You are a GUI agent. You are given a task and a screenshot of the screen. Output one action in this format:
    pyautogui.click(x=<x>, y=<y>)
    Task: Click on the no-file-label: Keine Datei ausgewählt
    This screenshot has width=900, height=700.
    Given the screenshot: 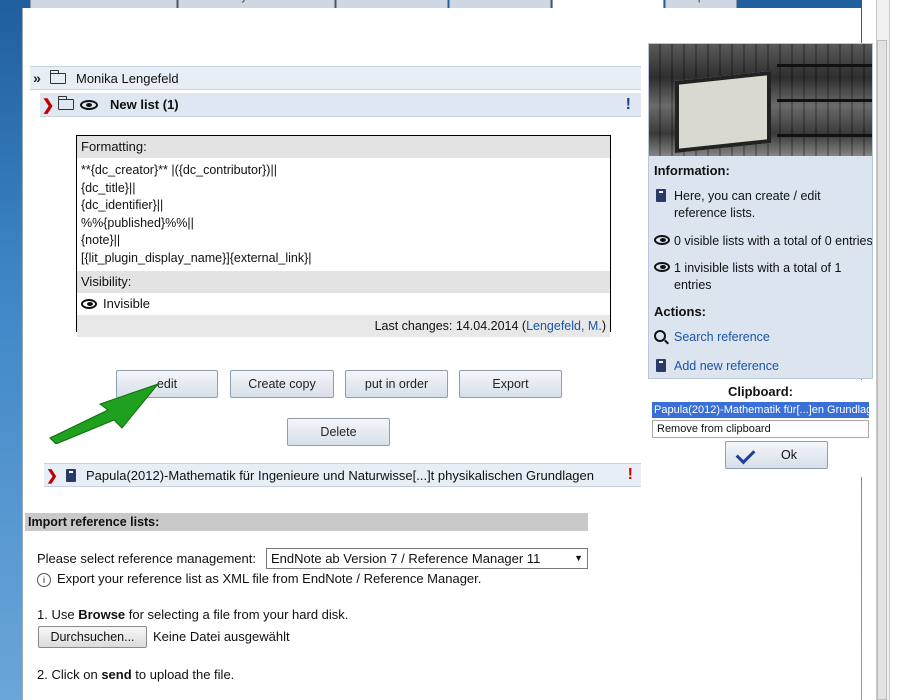 What is the action you would take?
    pyautogui.click(x=221, y=636)
    